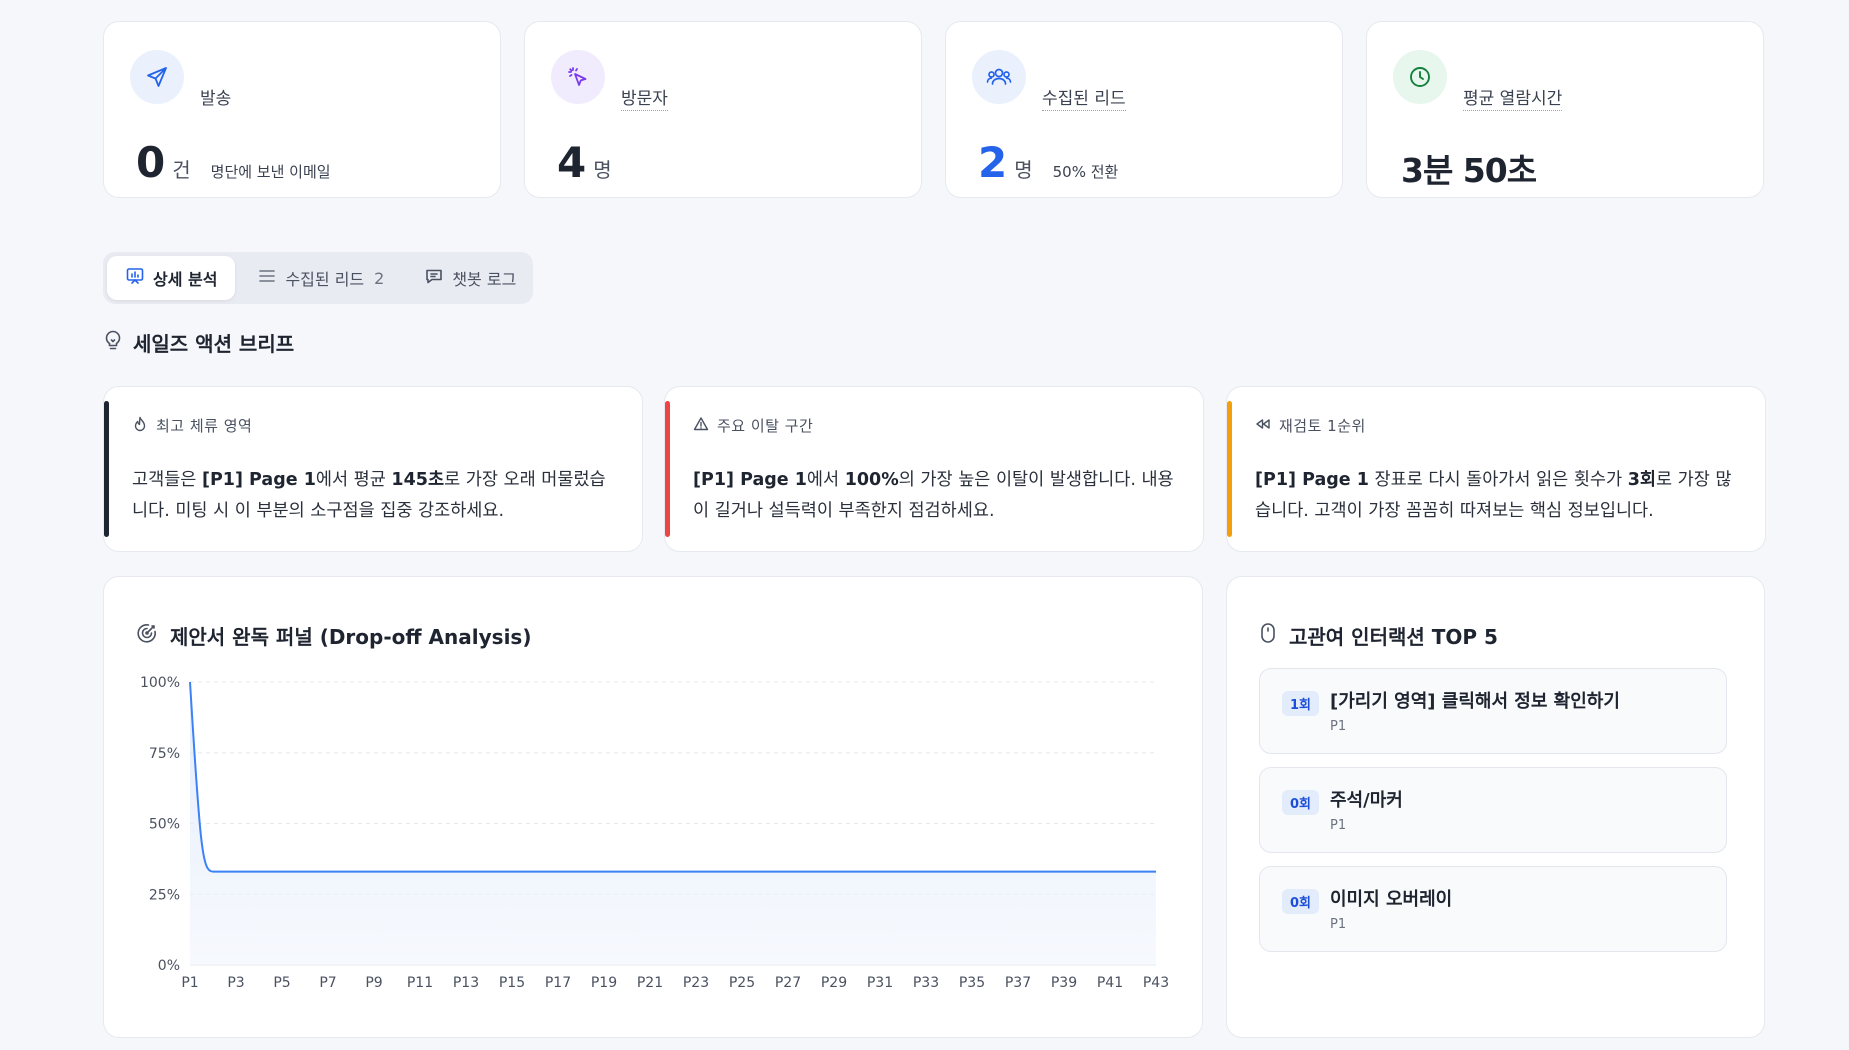  What do you see at coordinates (373, 983) in the screenshot?
I see `x-tick-label: P9` at bounding box center [373, 983].